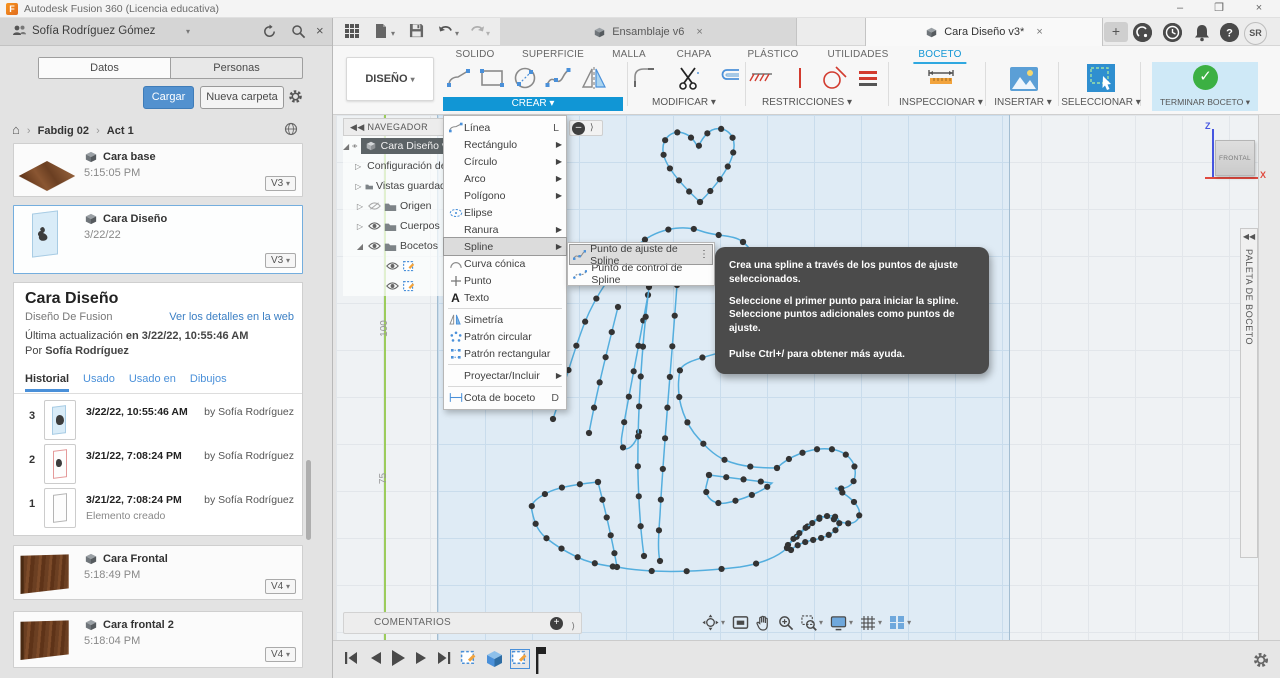 The height and width of the screenshot is (678, 1280). Describe the element at coordinates (704, 254) in the screenshot. I see `more-options-icon: ⋮` at that location.